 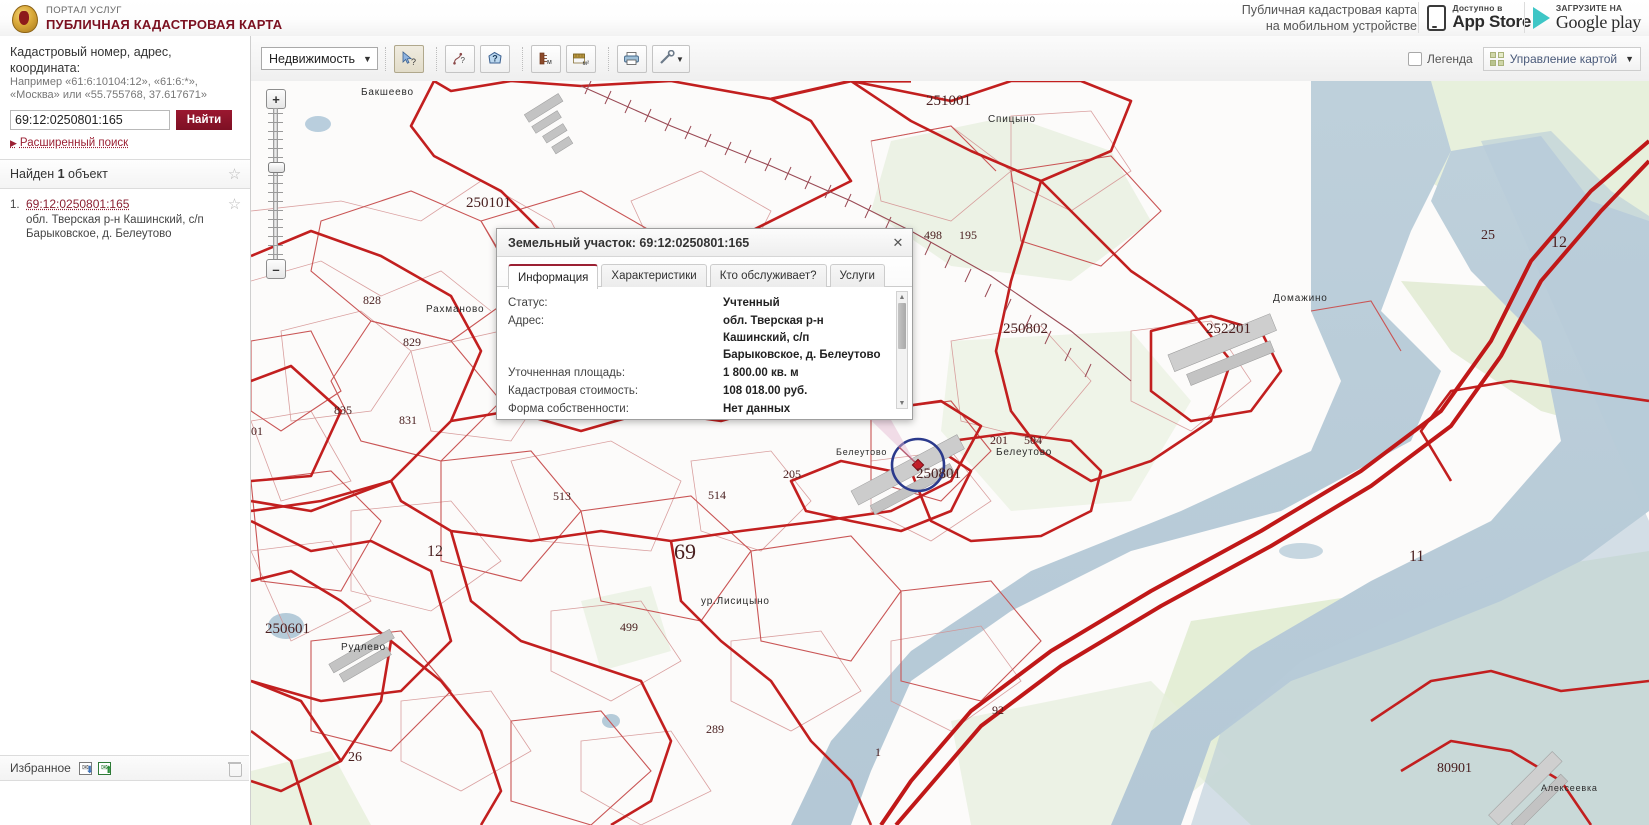 I want to click on layers-grid-icon, so click(x=1496, y=59).